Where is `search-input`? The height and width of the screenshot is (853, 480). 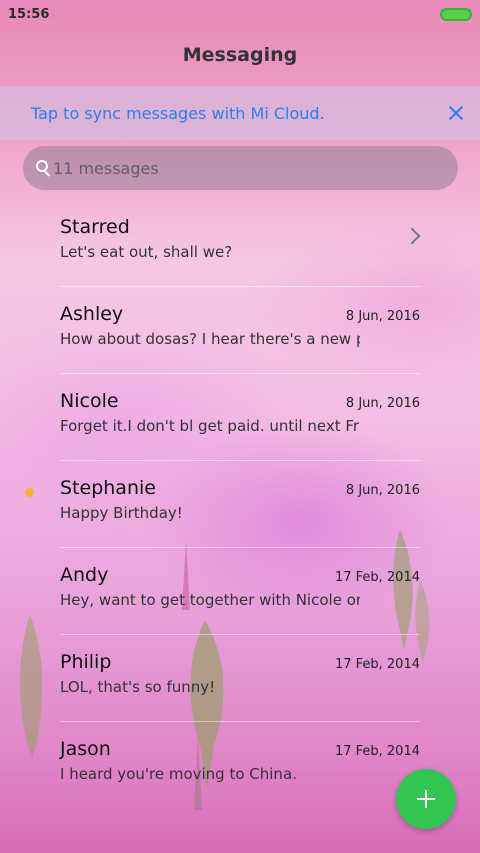 search-input is located at coordinates (243, 168).